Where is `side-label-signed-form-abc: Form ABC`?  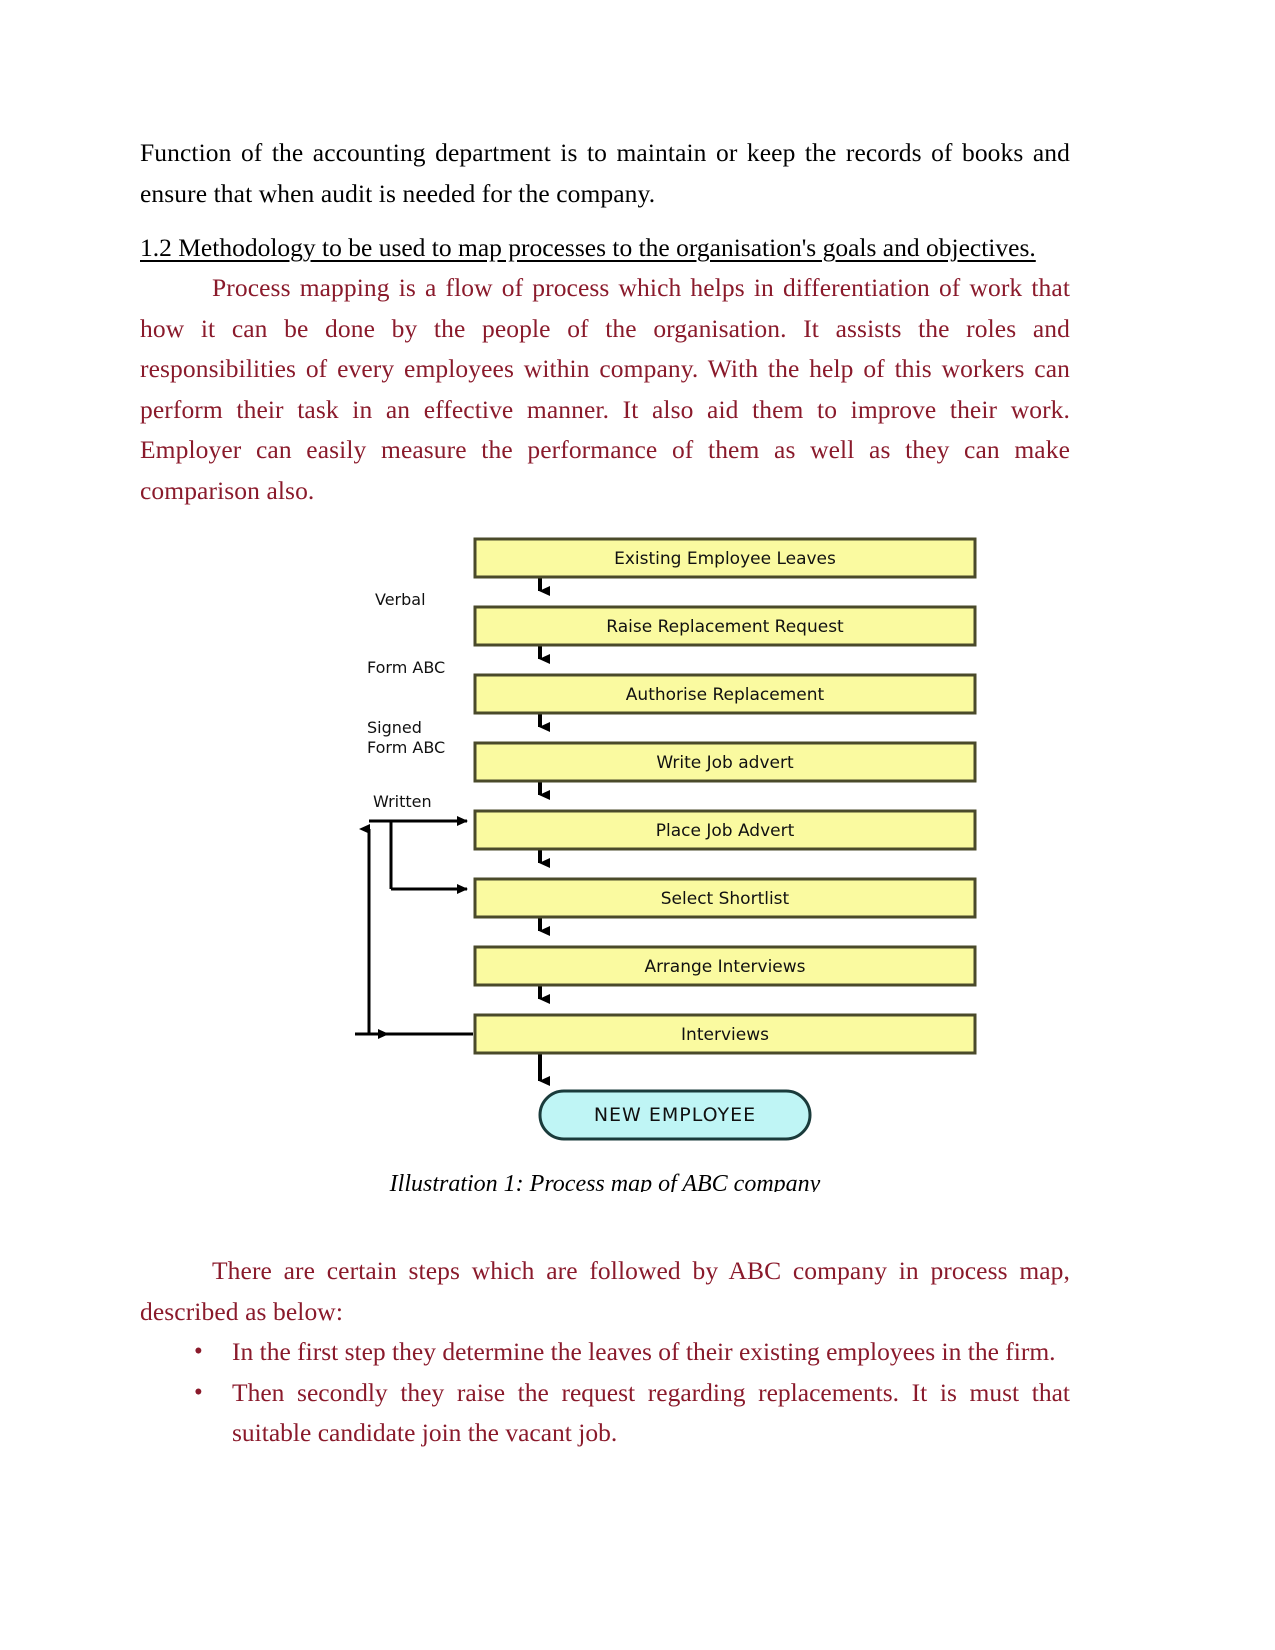
side-label-signed-form-abc: Form ABC is located at coordinates (406, 747).